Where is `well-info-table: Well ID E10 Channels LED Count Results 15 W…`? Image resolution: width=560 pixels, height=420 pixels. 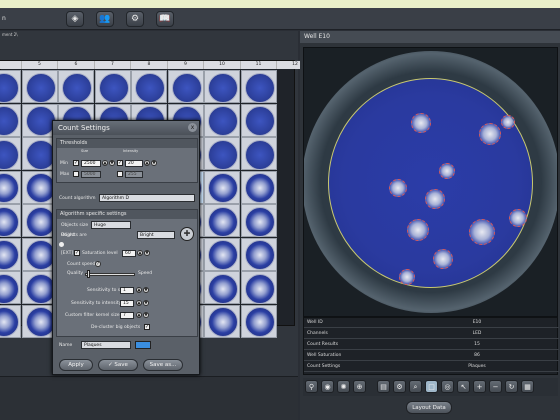 well-info-table: Well ID E10 Channels LED Count Results 15 W… is located at coordinates (431, 346).